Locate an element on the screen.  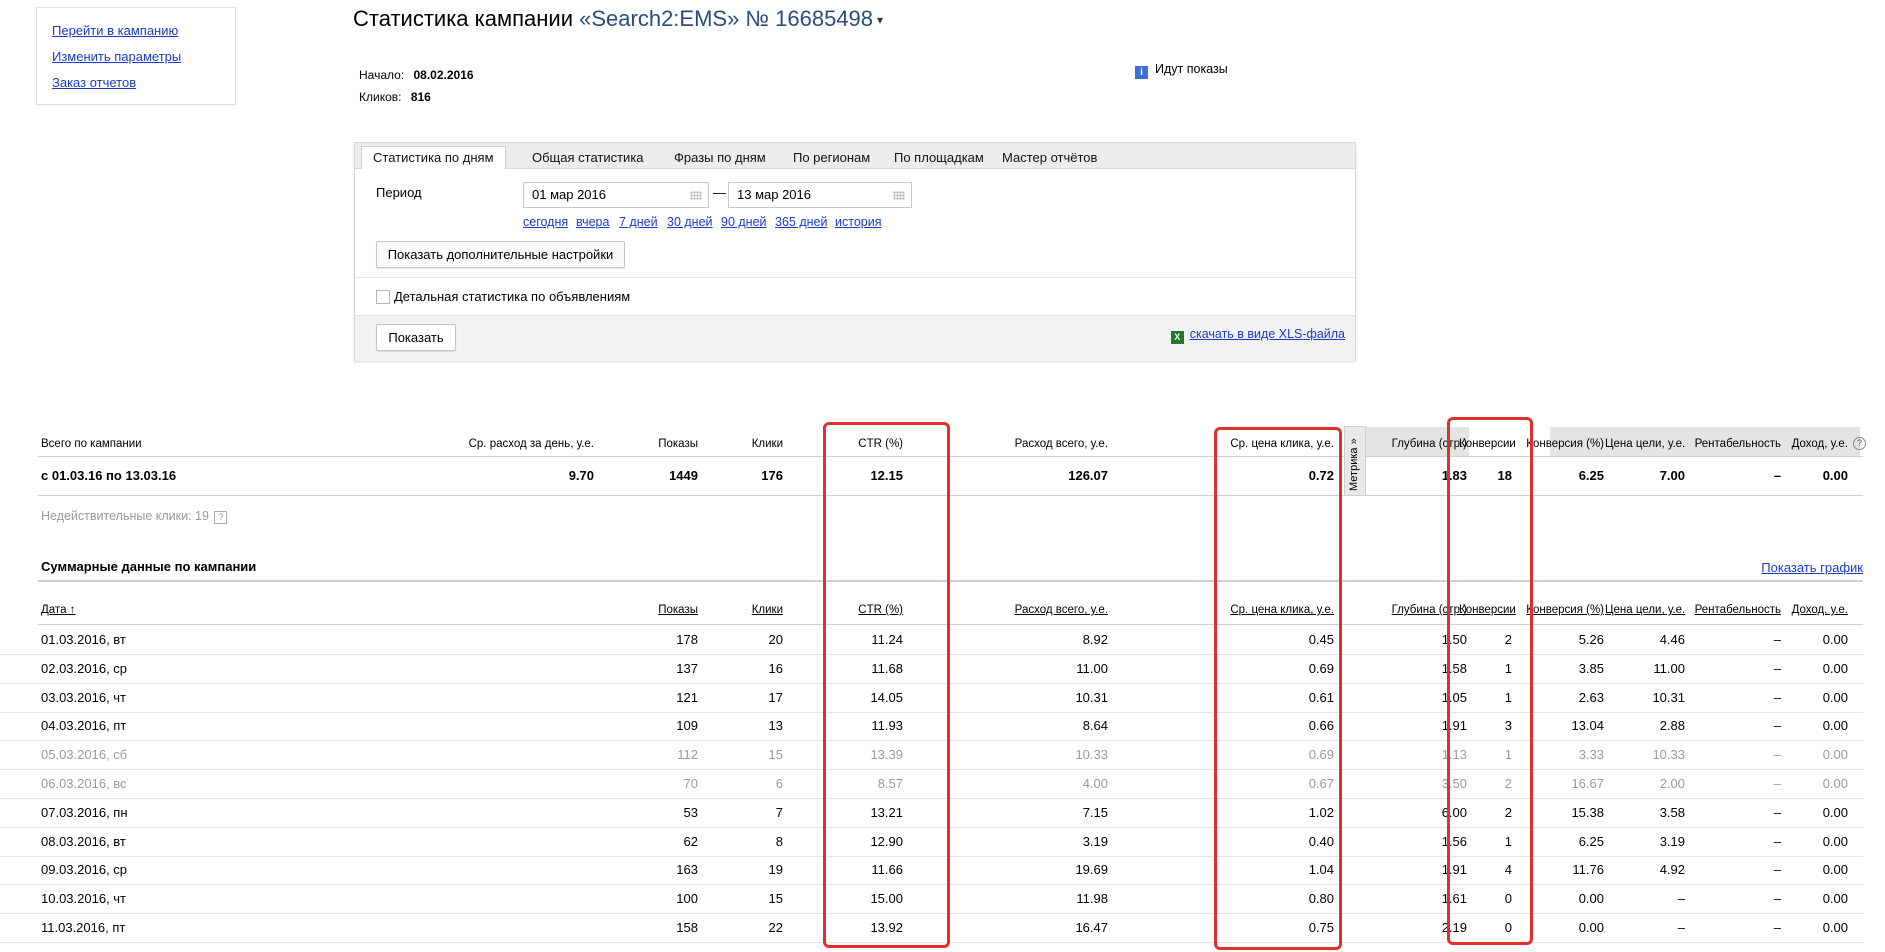
info-icon: i is located at coordinates (1141, 72).